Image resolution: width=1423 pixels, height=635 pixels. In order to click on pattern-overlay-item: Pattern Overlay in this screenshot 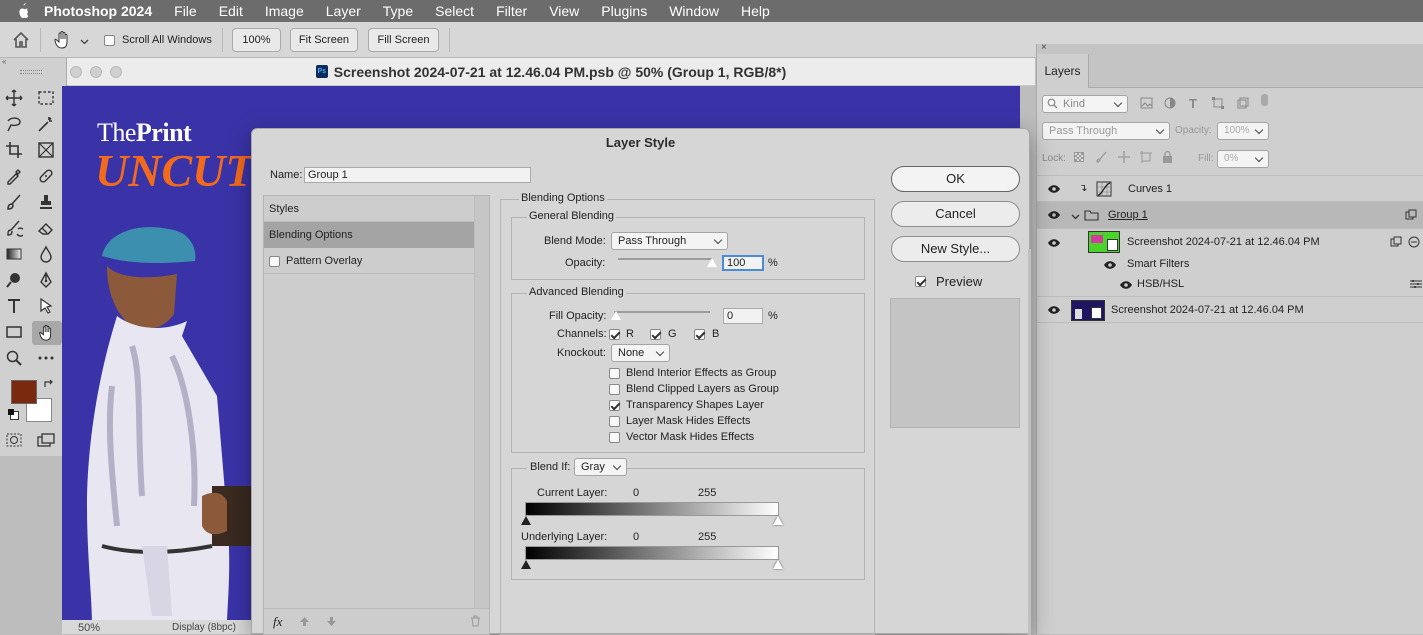, I will do `click(369, 261)`.